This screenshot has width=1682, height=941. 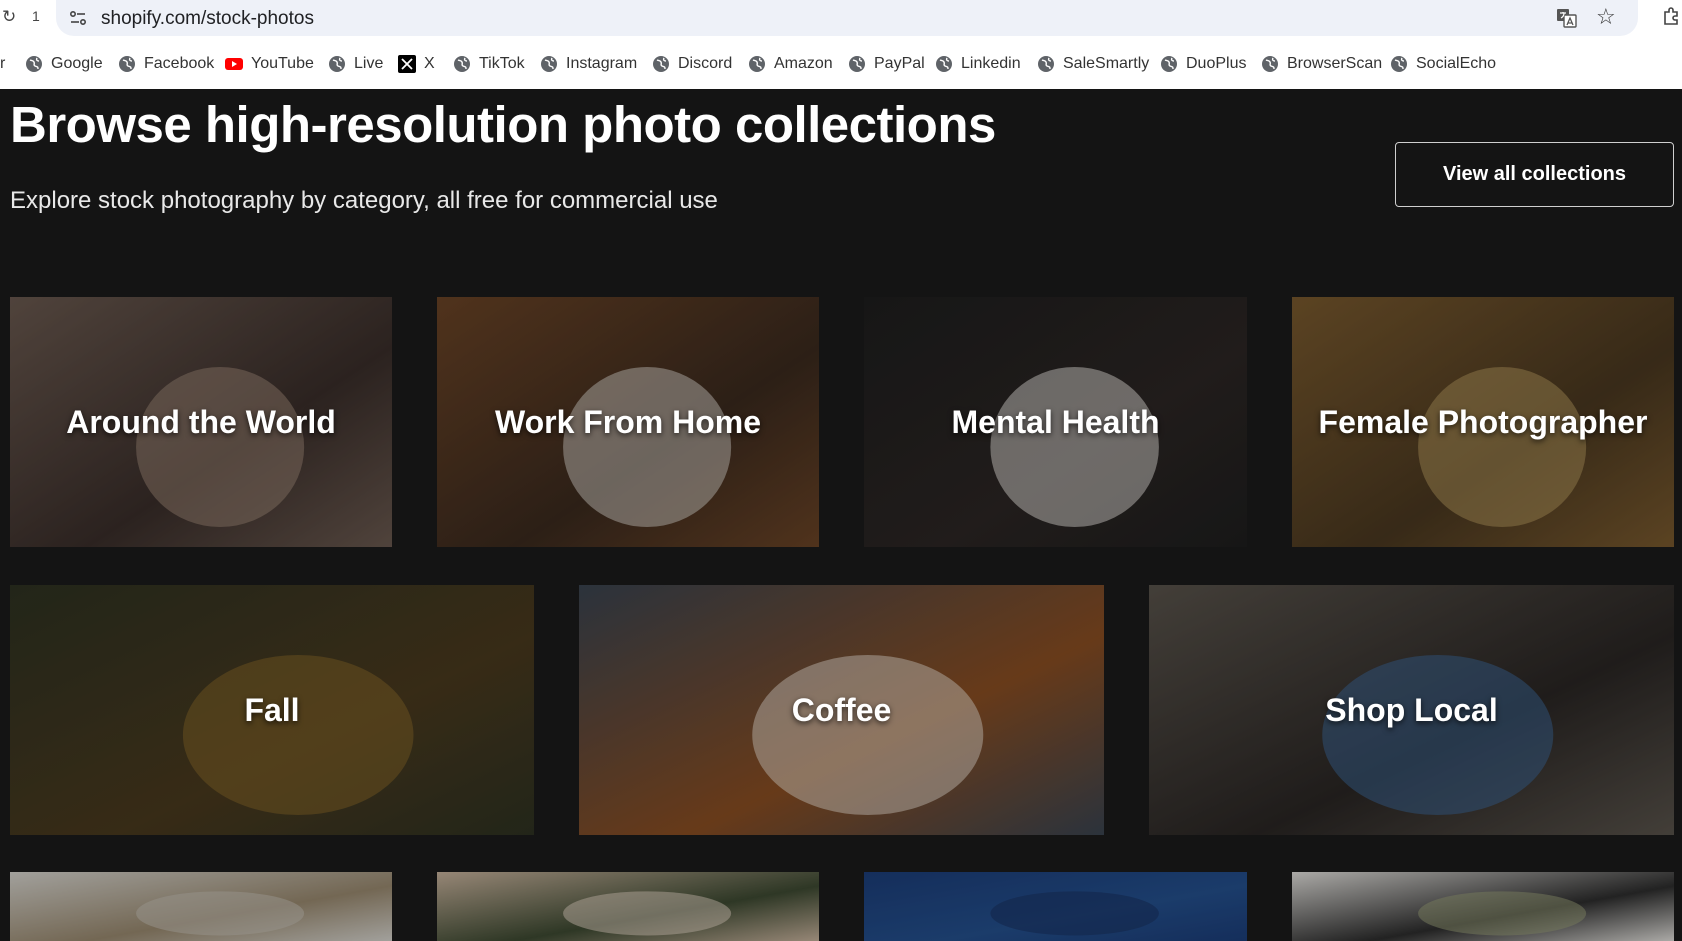 I want to click on collection-label: Fall, so click(x=272, y=709).